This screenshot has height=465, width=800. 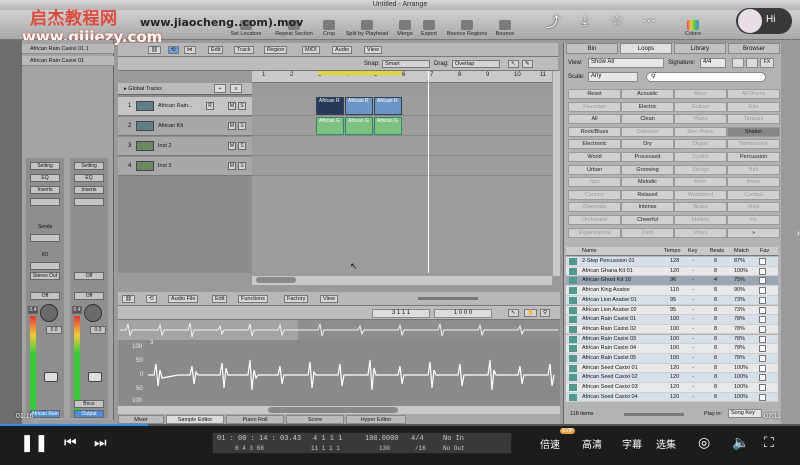 I want to click on audio-menu: Audio, so click(x=342, y=50).